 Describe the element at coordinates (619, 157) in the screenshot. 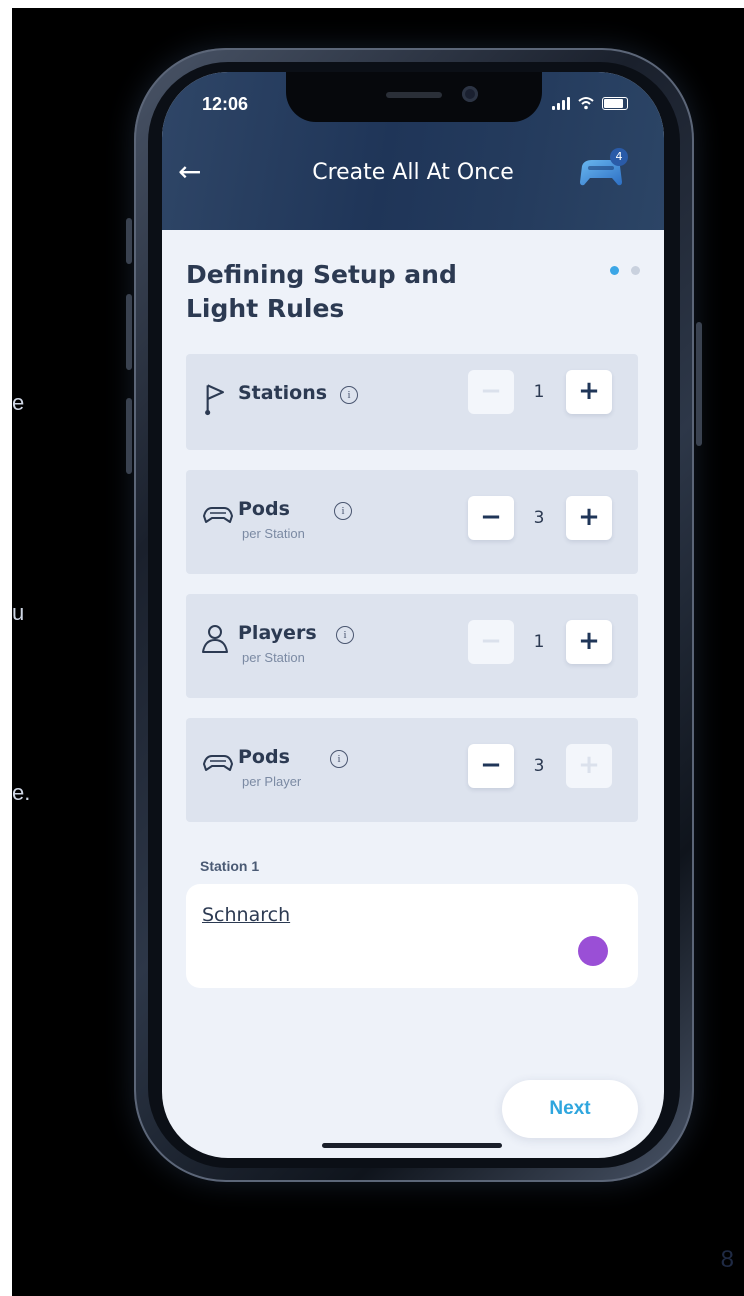

I see `controller-badge: 4` at that location.